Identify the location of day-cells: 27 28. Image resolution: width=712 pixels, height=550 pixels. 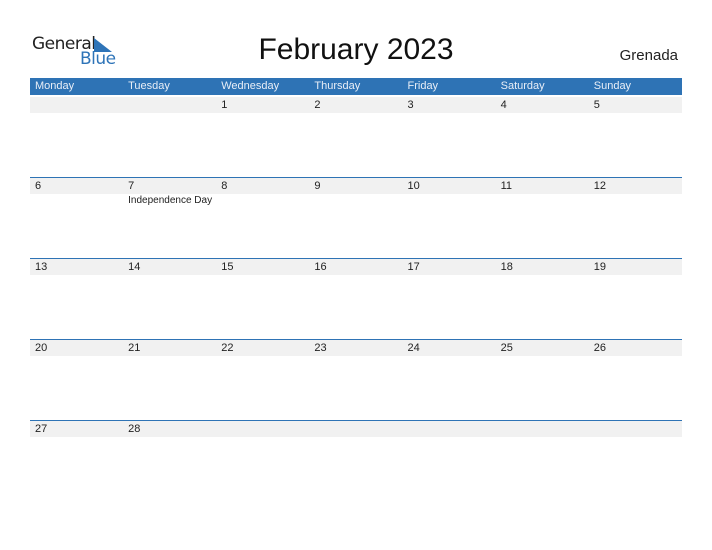
(356, 461).